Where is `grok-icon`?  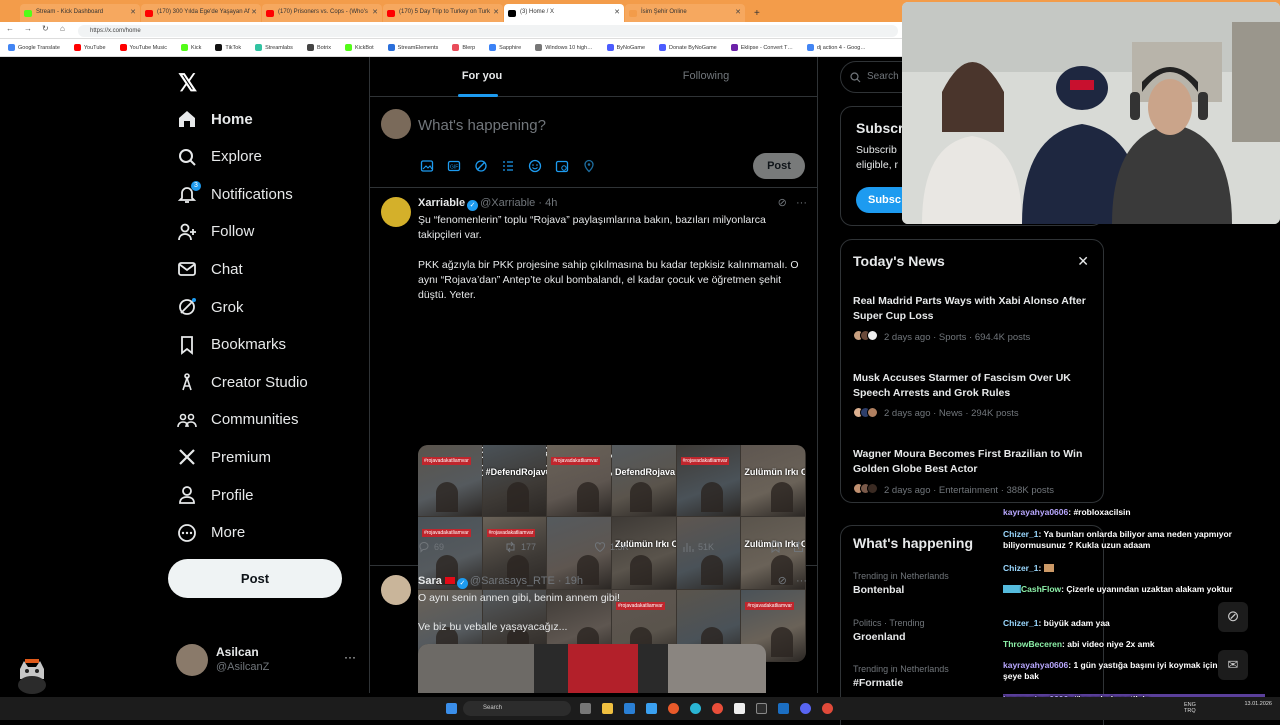 grok-icon is located at coordinates (481, 166).